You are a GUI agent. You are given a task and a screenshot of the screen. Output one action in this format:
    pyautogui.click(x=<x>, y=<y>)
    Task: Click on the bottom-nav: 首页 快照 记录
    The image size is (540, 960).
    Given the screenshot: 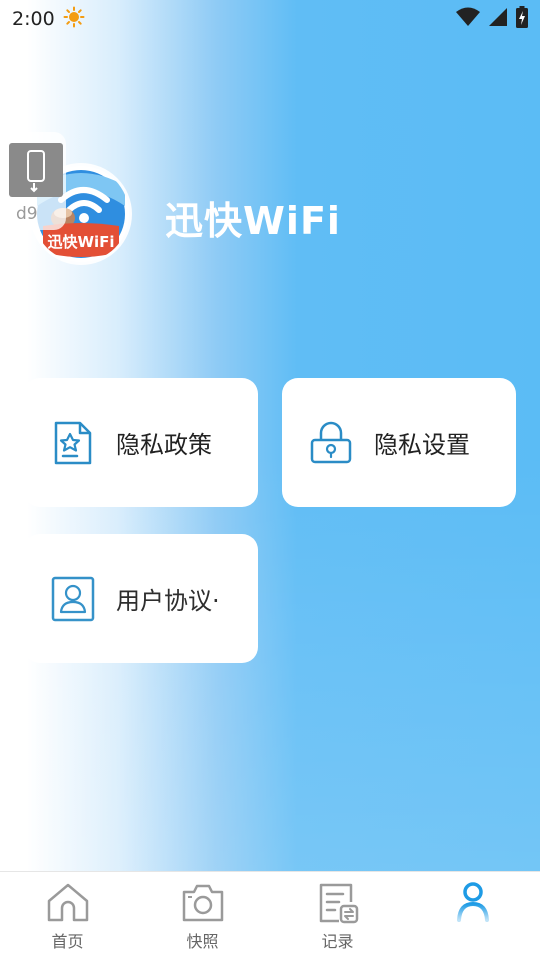 What is the action you would take?
    pyautogui.click(x=270, y=915)
    